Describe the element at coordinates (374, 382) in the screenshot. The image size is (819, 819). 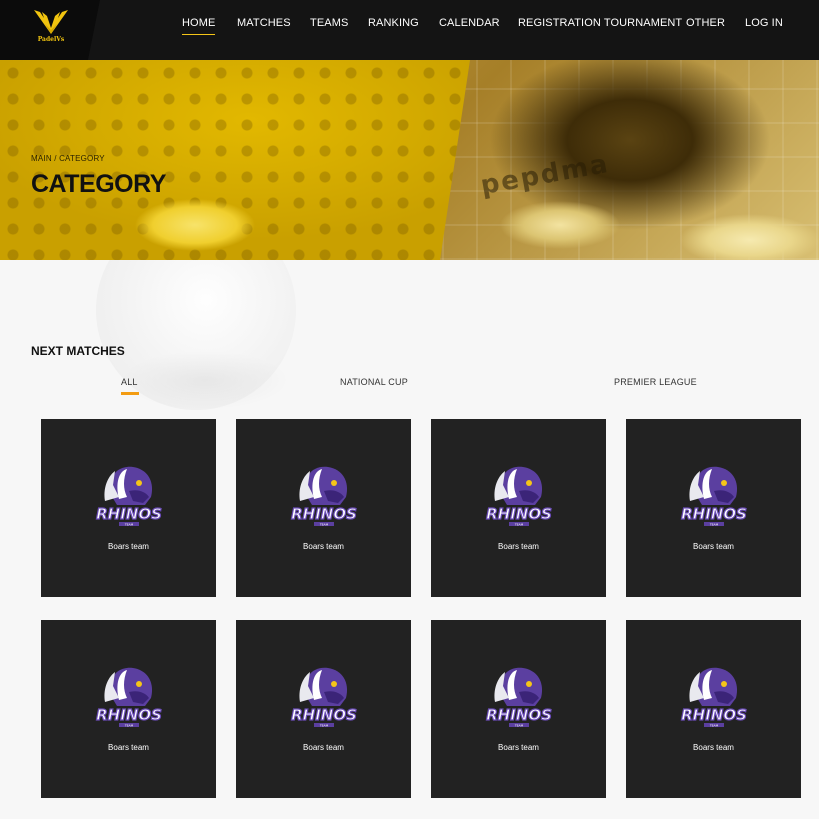
I see `tab-national-cup: NATIONAL CUP` at that location.